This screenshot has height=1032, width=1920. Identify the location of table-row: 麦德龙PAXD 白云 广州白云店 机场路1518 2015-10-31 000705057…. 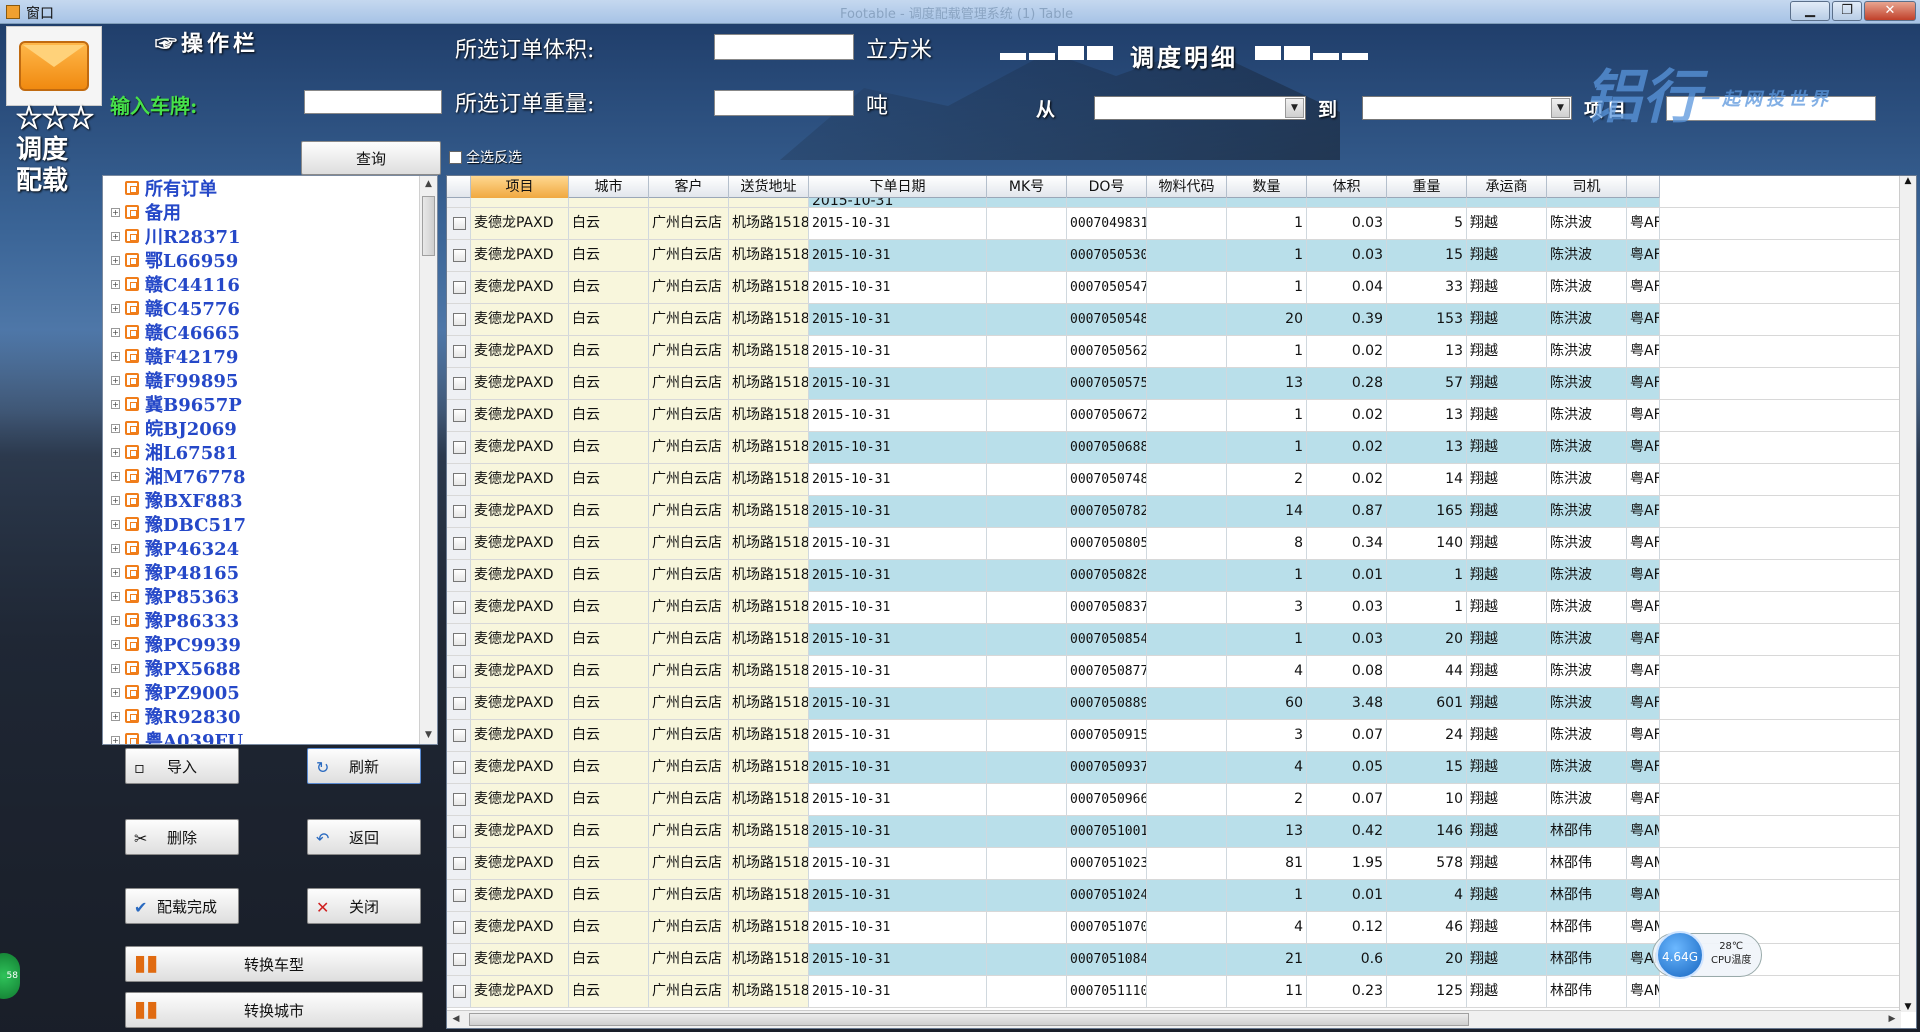
(1174, 384).